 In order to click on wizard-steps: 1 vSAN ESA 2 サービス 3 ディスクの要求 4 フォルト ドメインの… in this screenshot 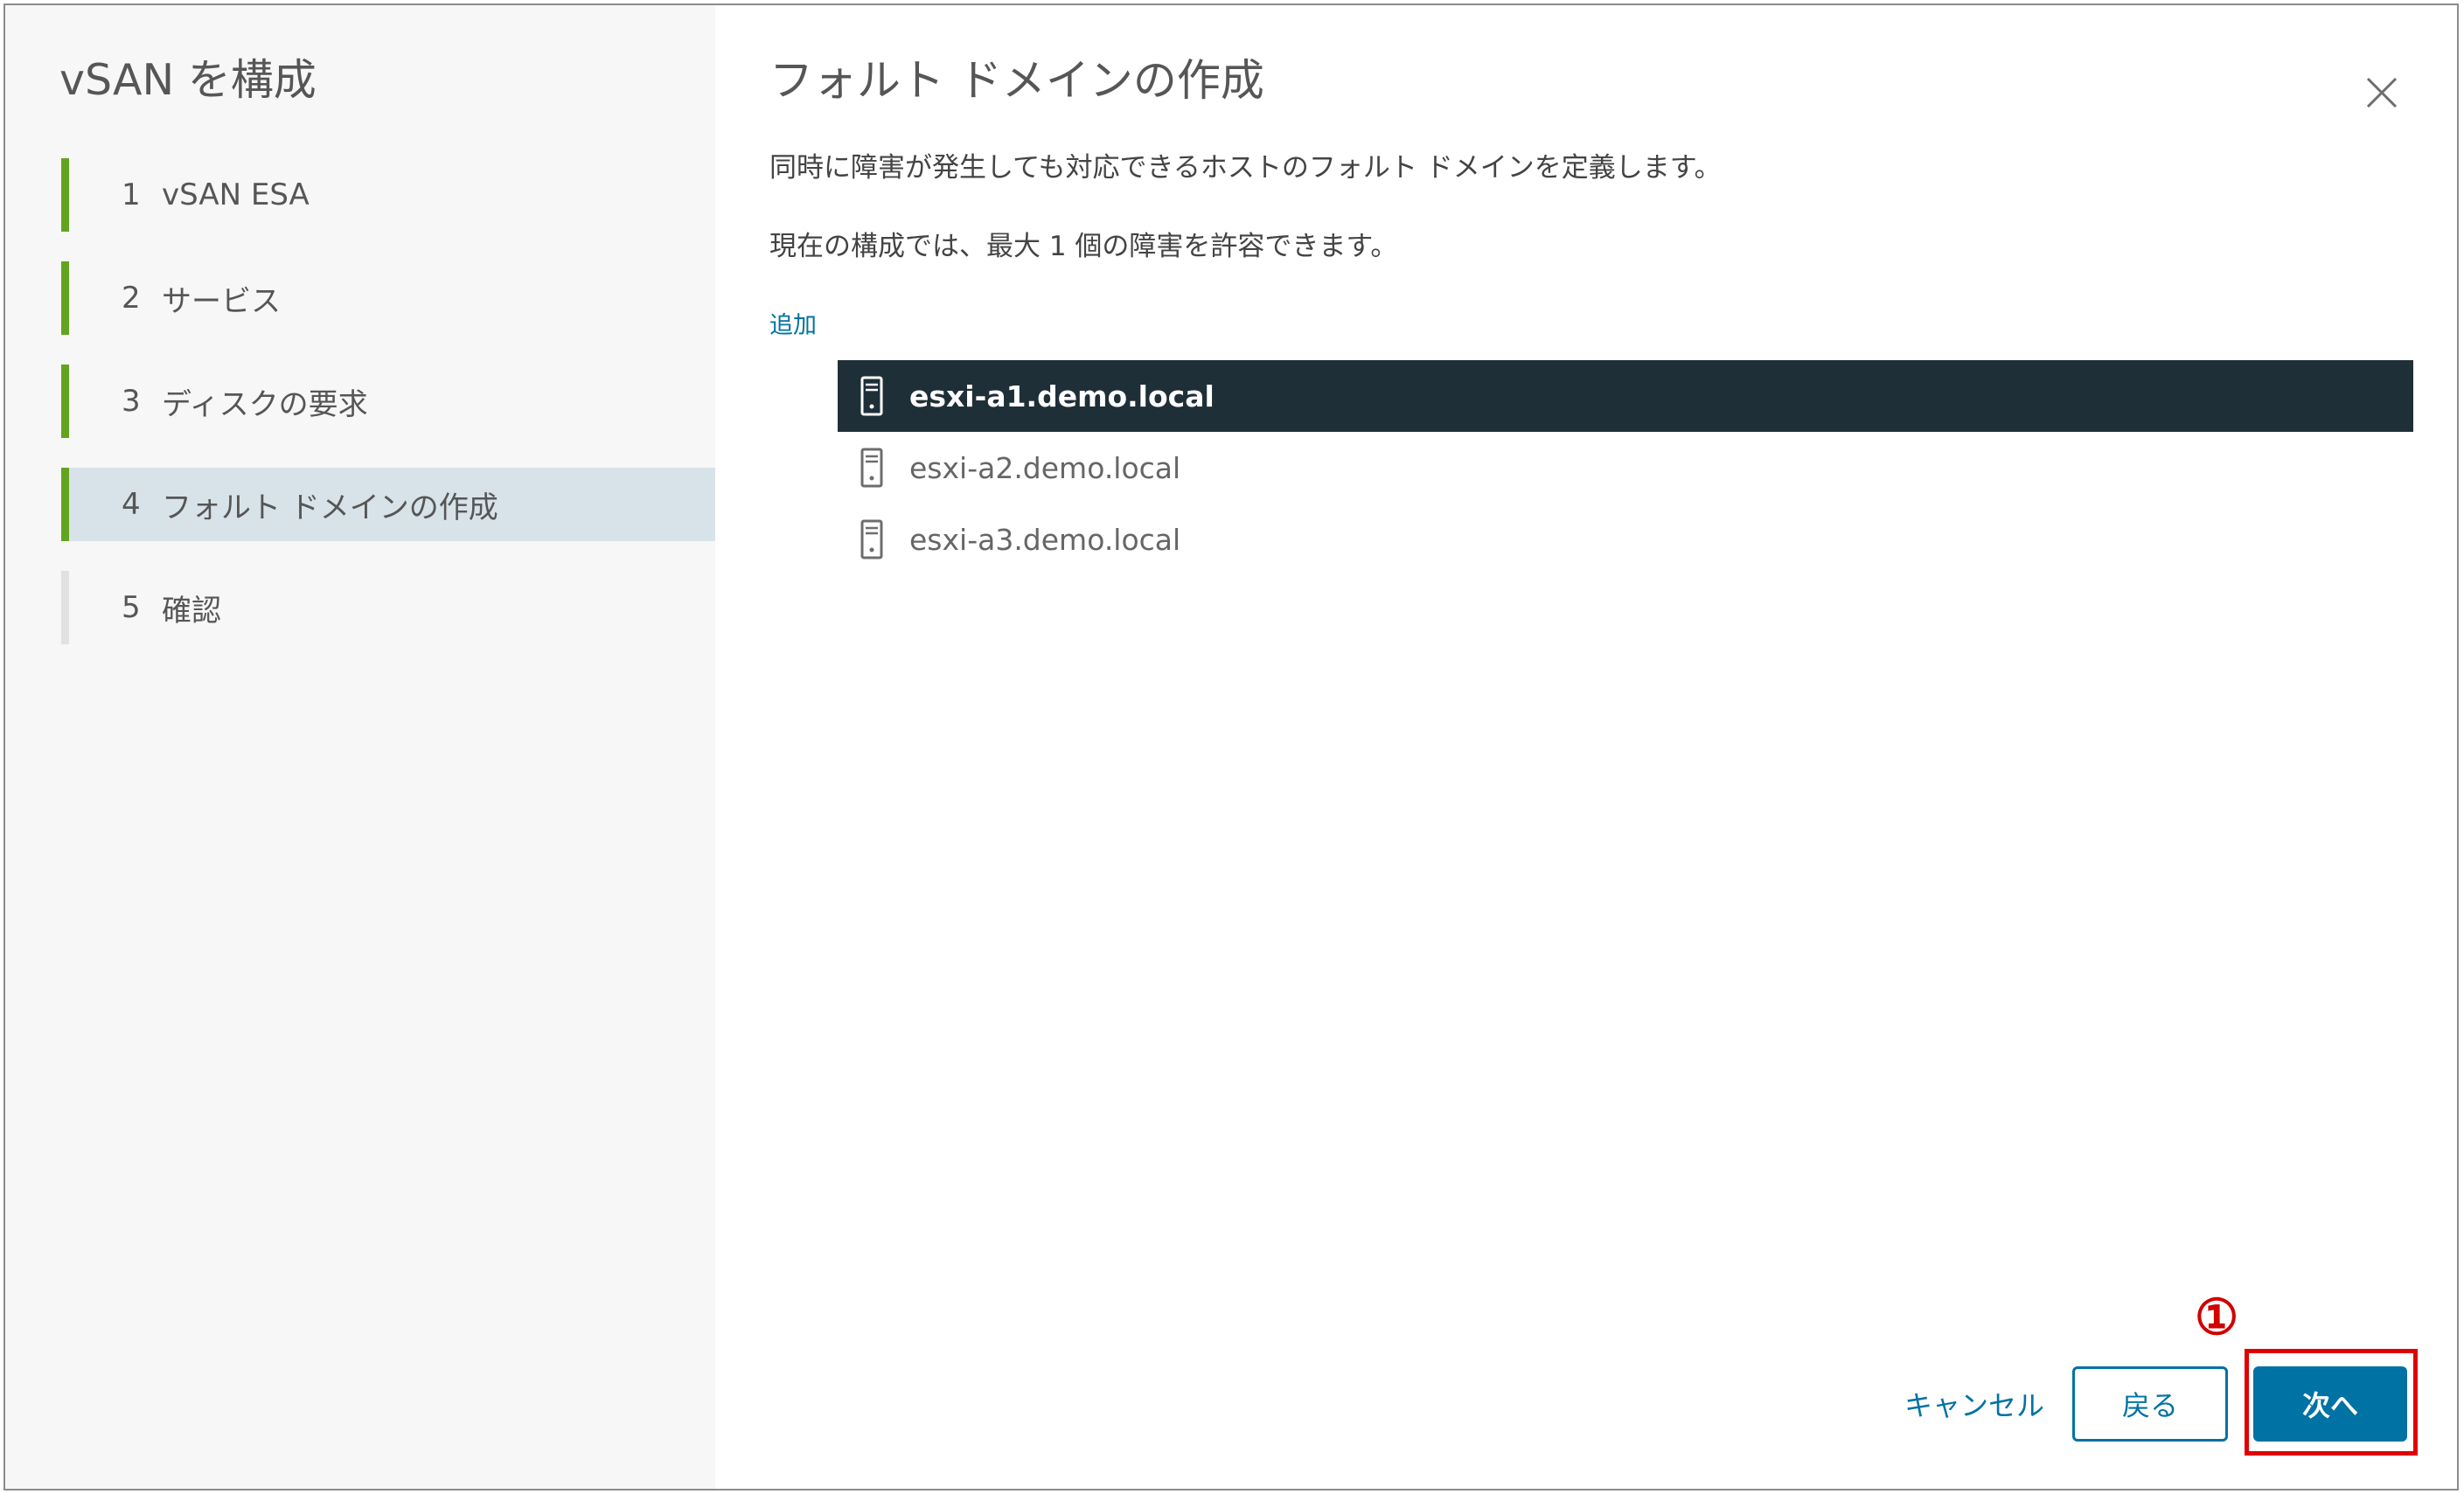, I will do `click(388, 416)`.